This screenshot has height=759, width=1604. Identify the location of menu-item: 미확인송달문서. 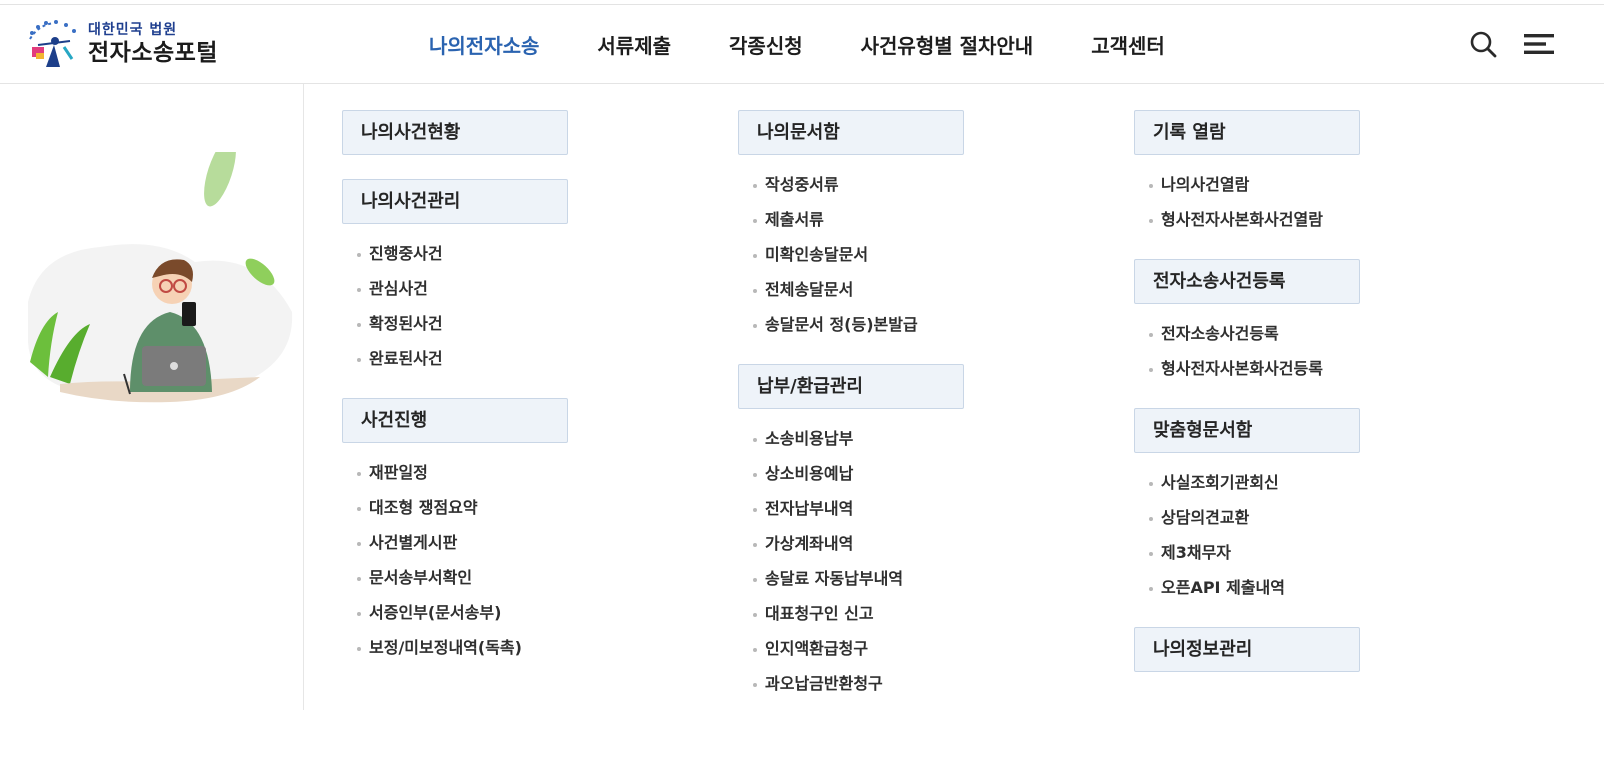
(828, 254).